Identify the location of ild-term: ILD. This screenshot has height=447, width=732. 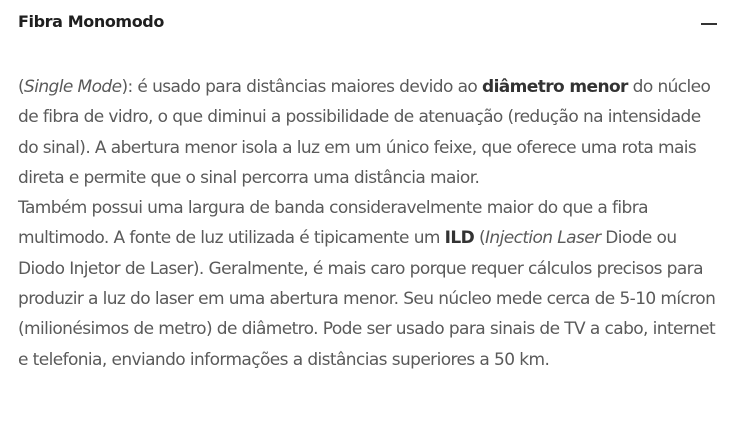
(459, 238).